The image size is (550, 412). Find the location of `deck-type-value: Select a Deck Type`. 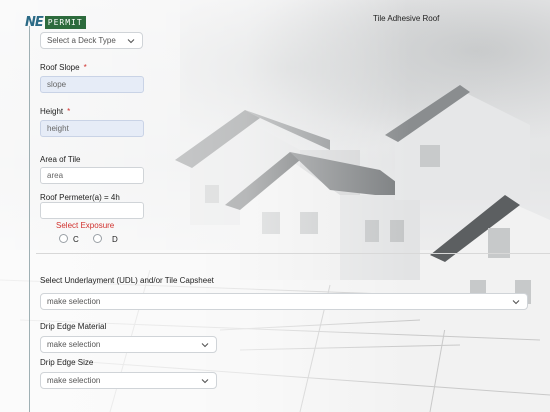

deck-type-value: Select a Deck Type is located at coordinates (81, 40).